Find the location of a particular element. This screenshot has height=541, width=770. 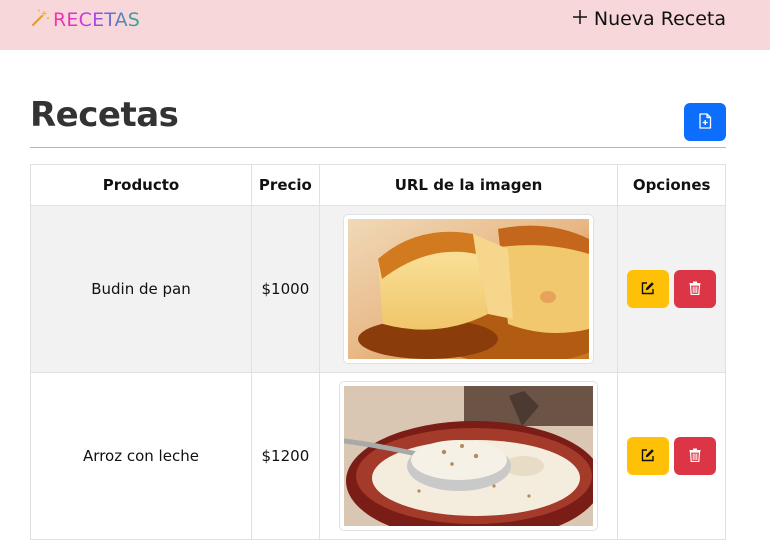

new-recipe-label: Nueva Receta is located at coordinates (659, 19).